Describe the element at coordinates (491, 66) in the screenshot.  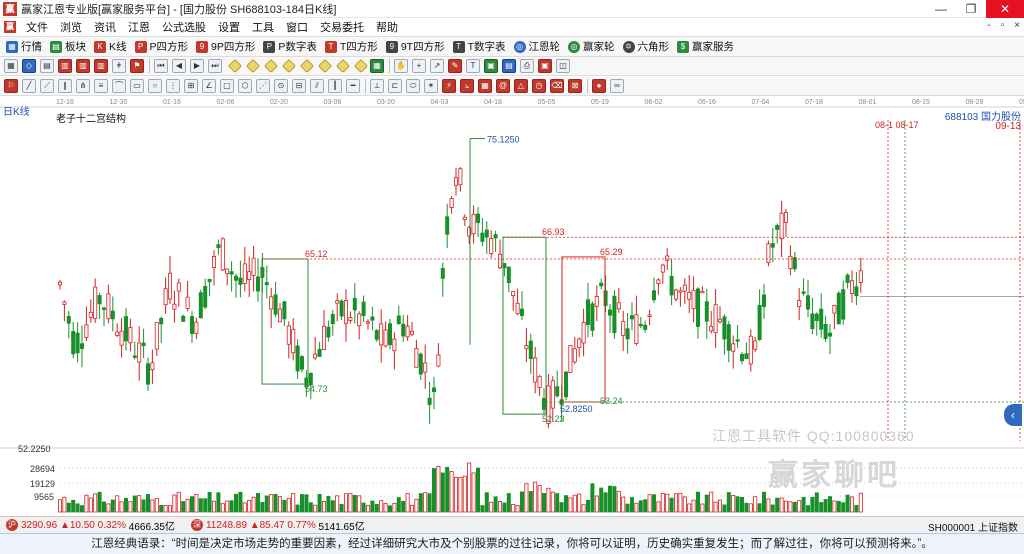
I see `screen-icon: ▣` at that location.